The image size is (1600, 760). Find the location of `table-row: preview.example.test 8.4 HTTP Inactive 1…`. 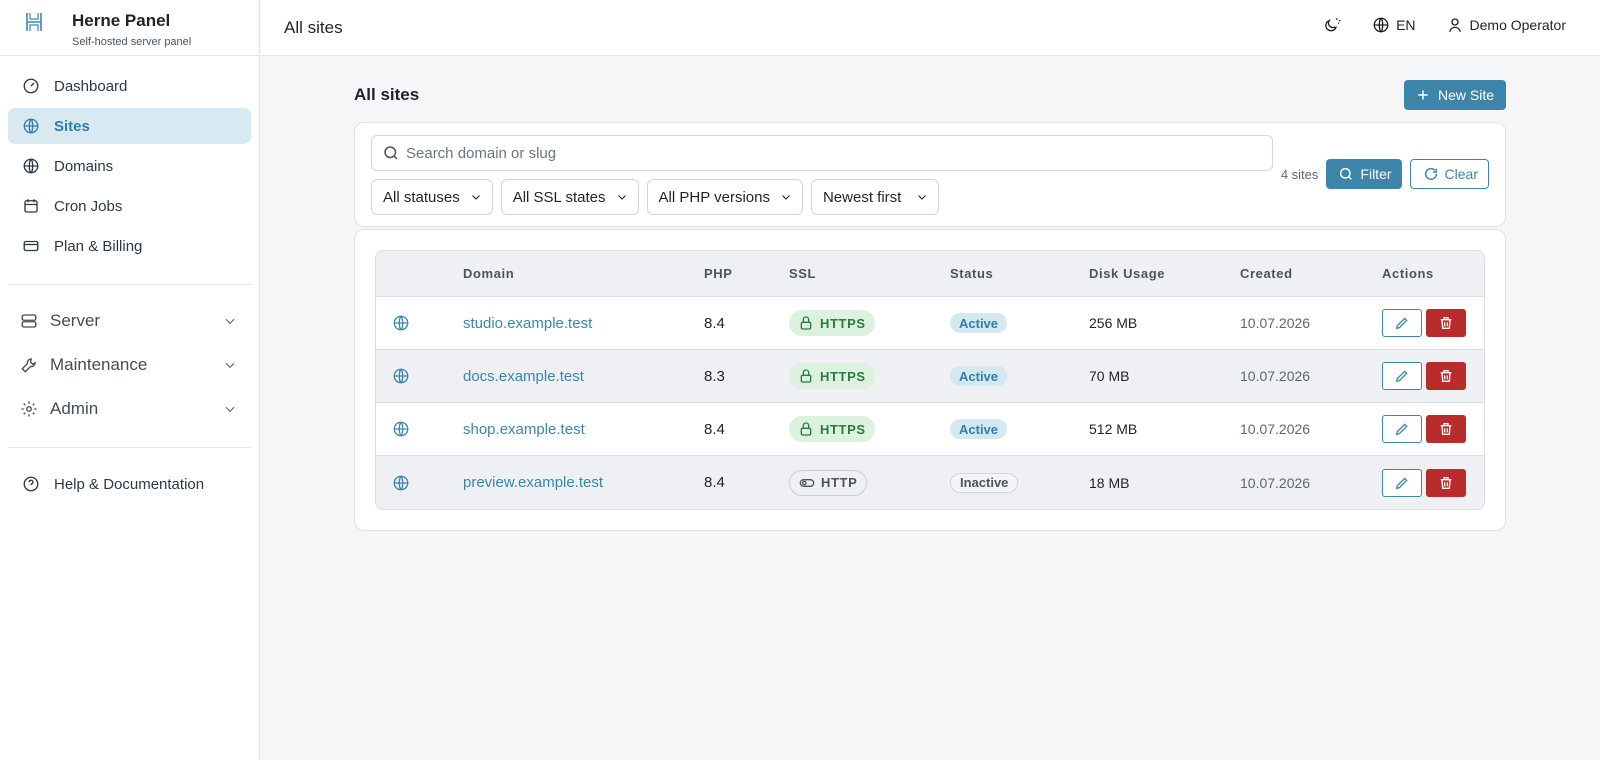

table-row: preview.example.test 8.4 HTTP Inactive 1… is located at coordinates (930, 482).